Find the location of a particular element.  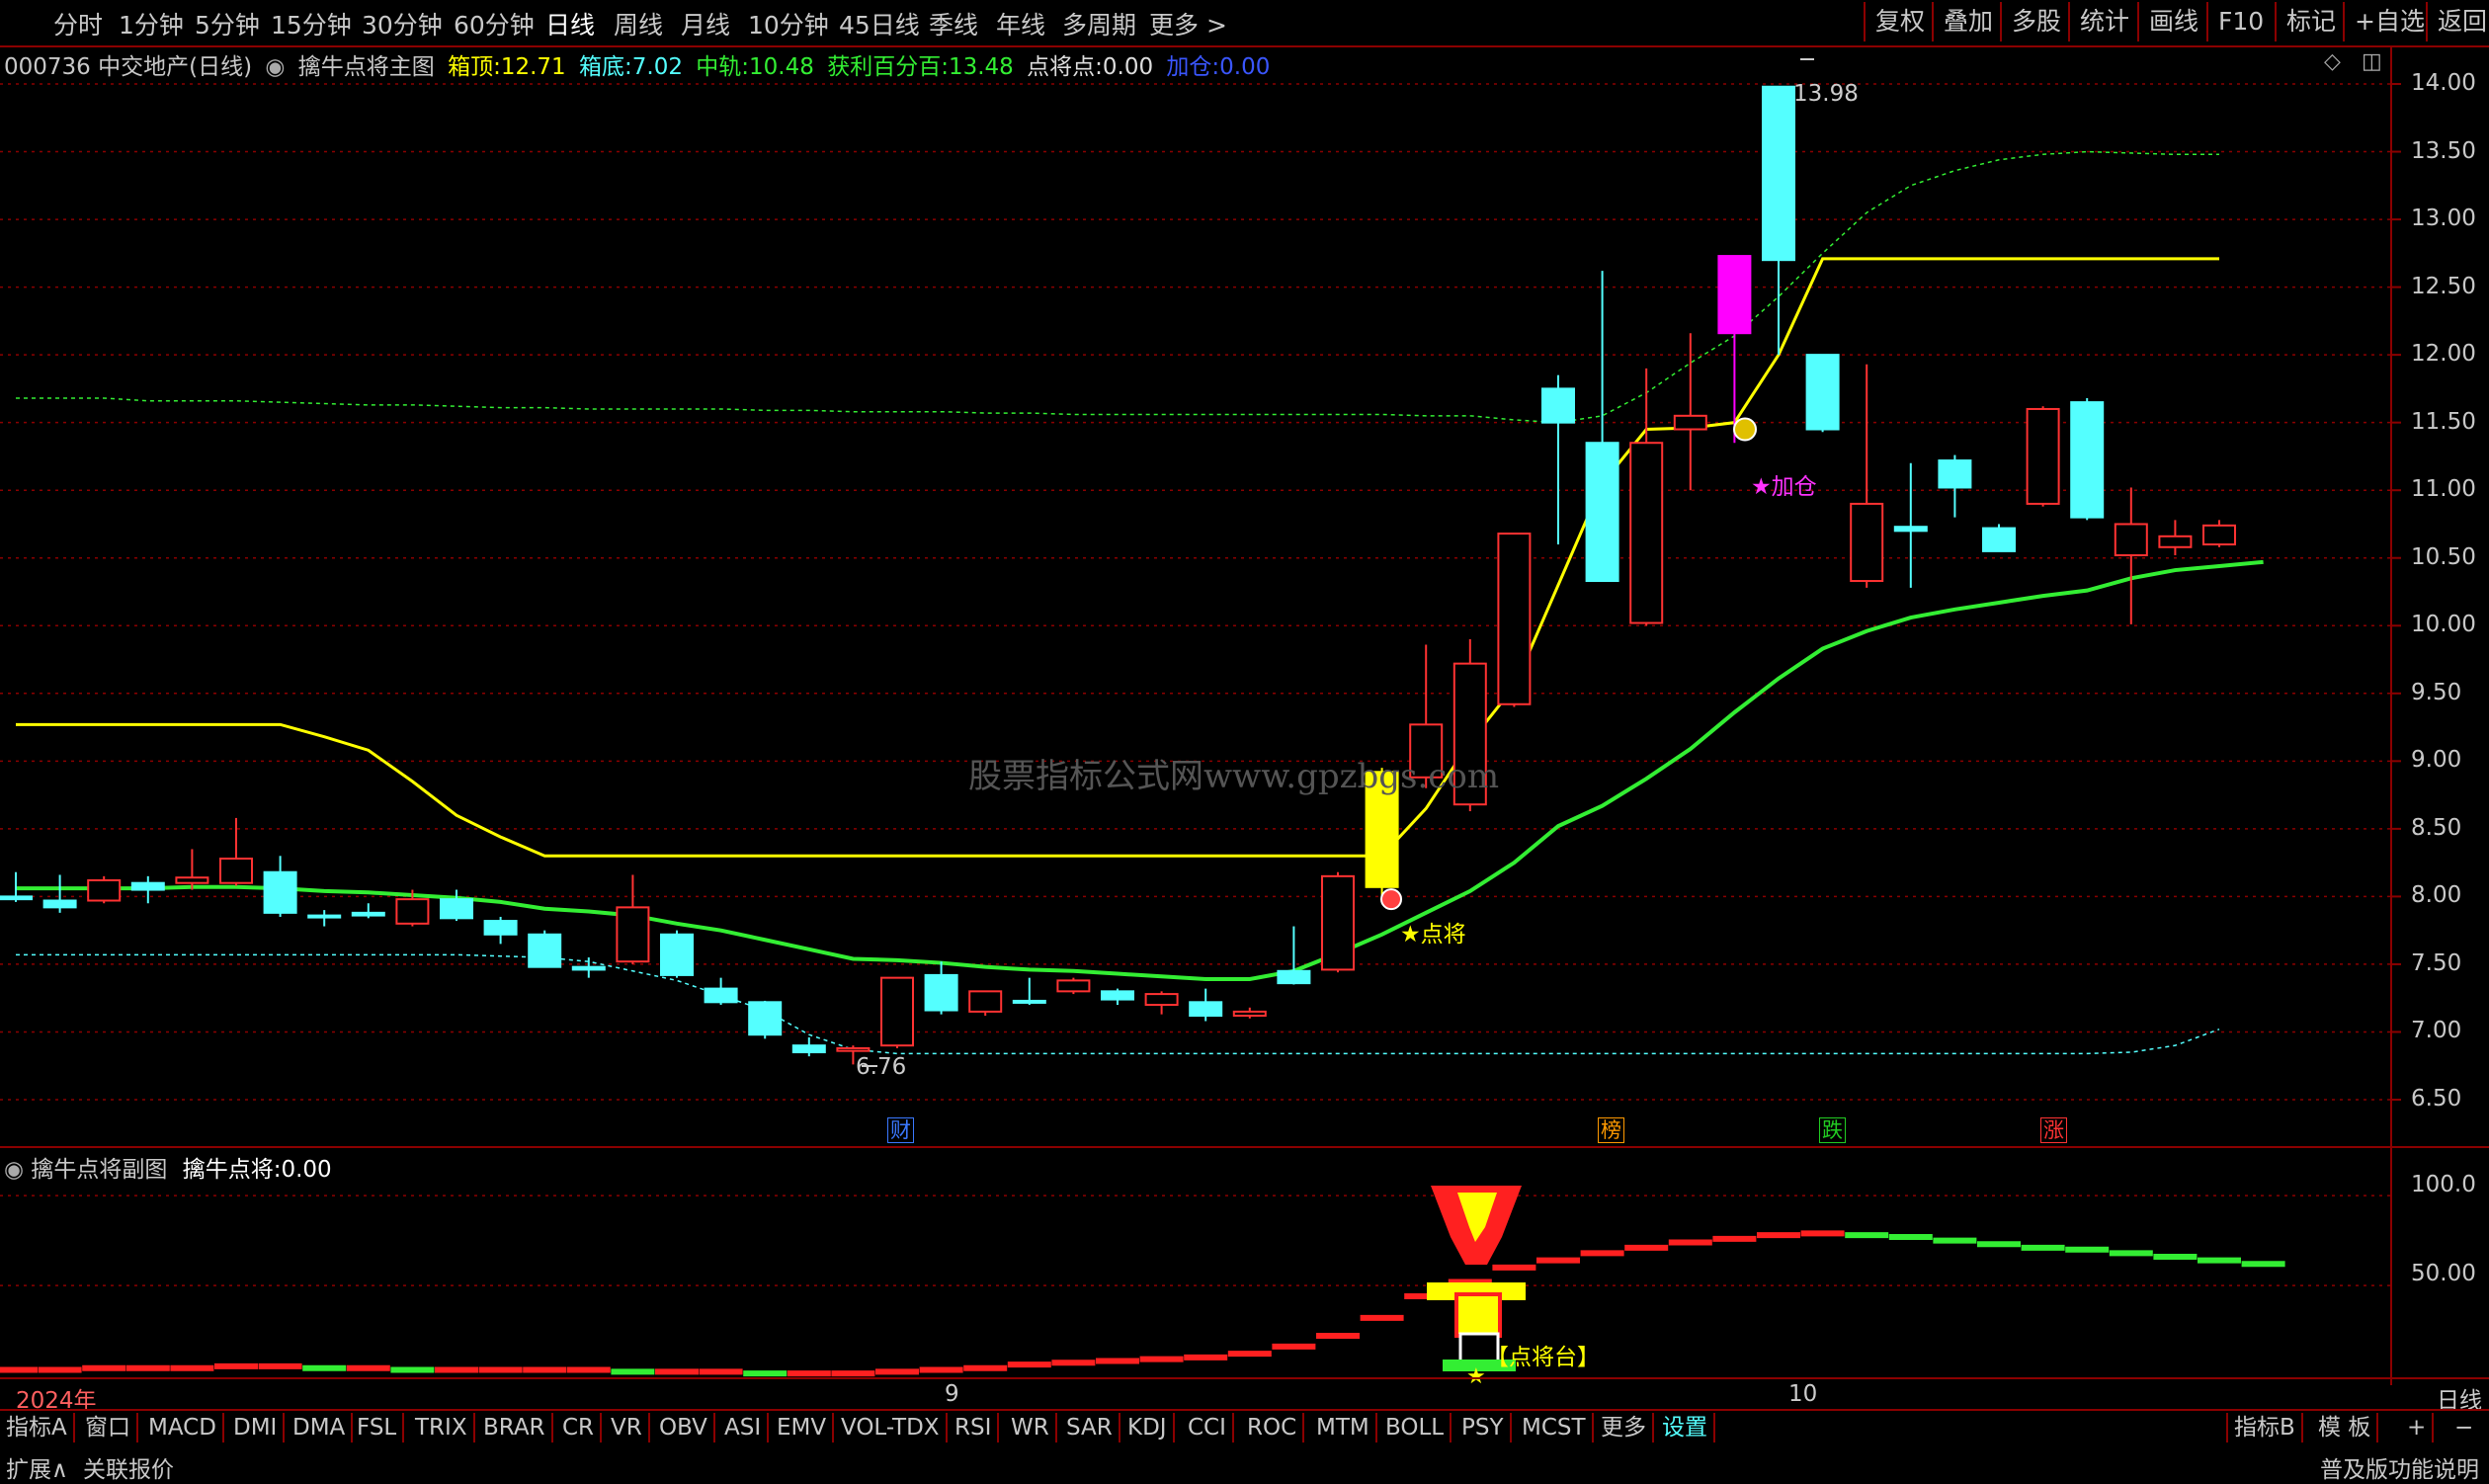

price-axis-label: 9.50 is located at coordinates (2436, 692).